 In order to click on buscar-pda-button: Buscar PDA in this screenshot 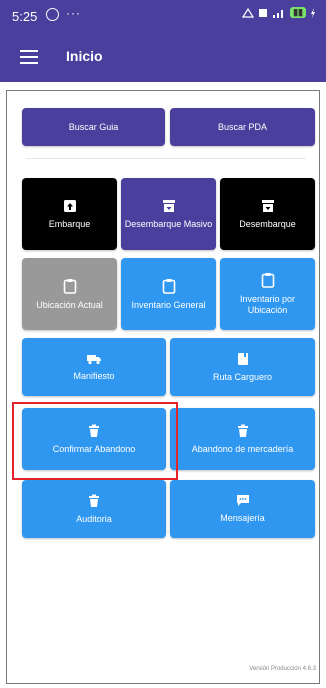, I will do `click(242, 127)`.